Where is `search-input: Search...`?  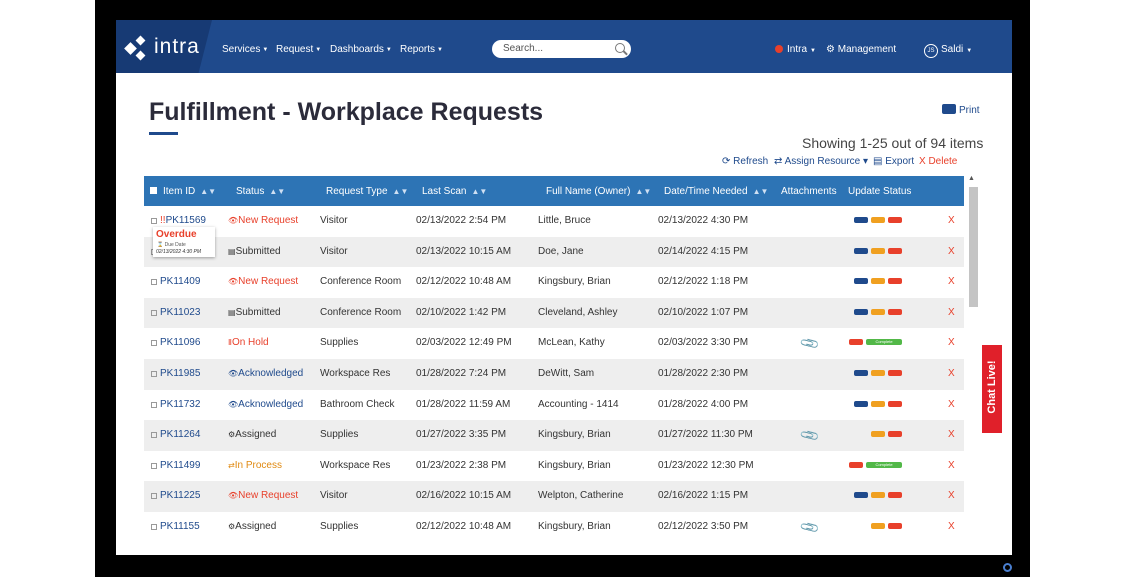
search-input: Search... is located at coordinates (561, 49).